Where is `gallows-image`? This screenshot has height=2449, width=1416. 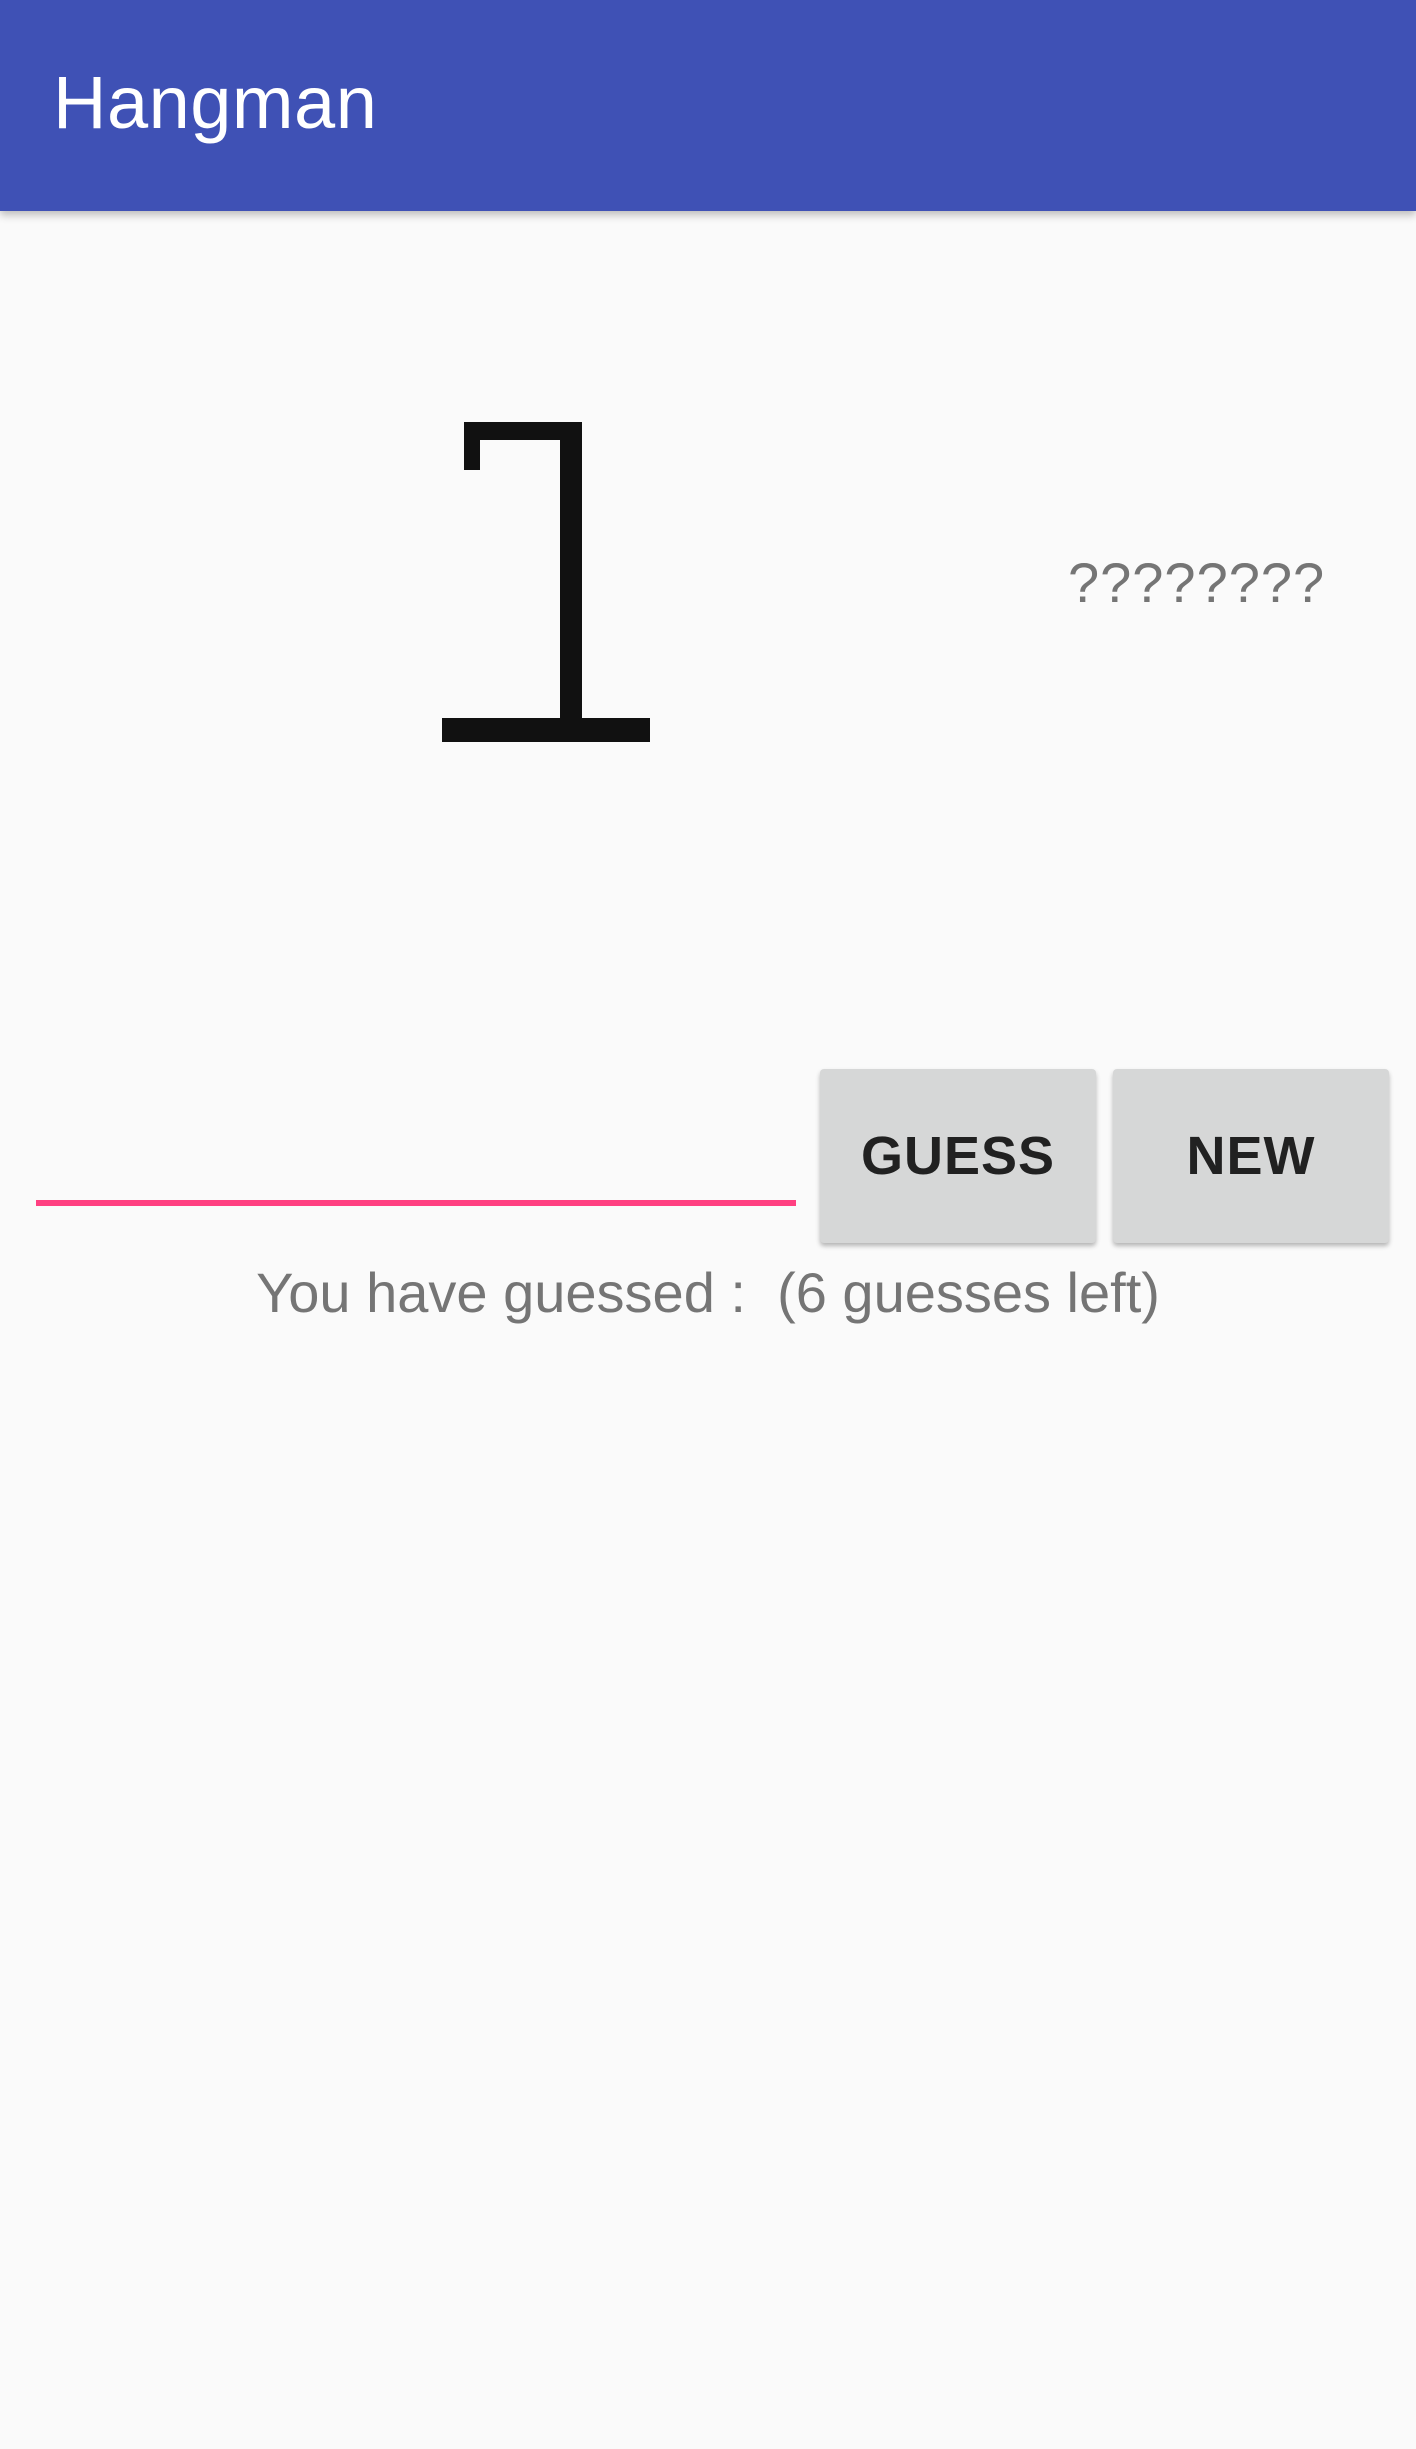 gallows-image is located at coordinates (550, 585).